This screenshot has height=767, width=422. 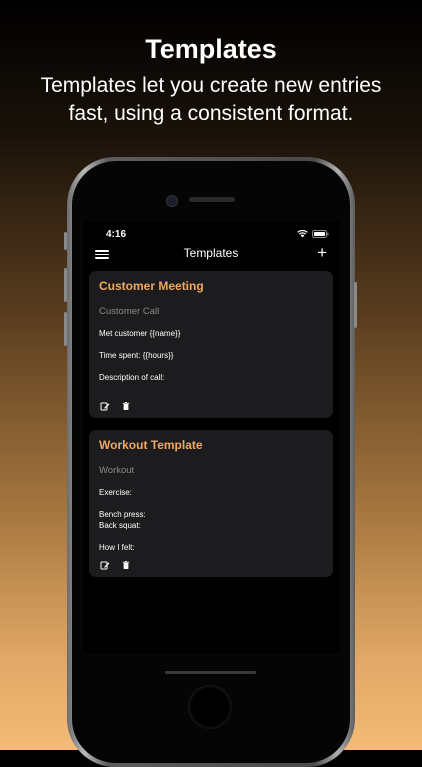 What do you see at coordinates (211, 49) in the screenshot?
I see `promo-headline: Templates` at bounding box center [211, 49].